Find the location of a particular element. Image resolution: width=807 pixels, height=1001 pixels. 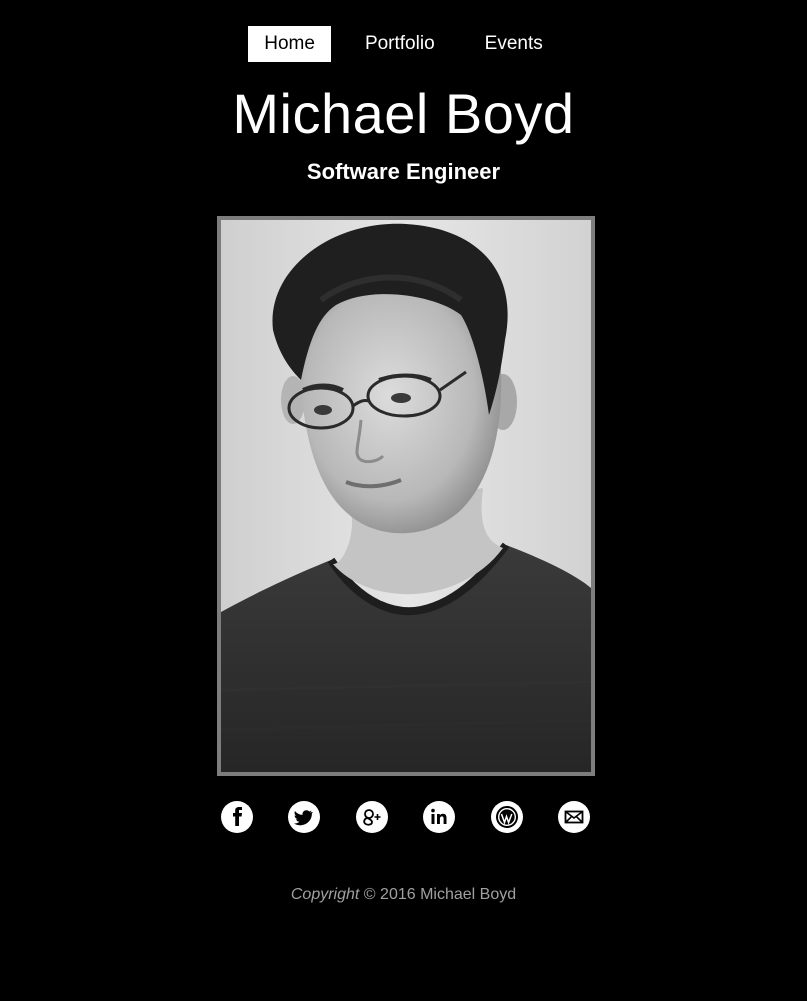

email-icon is located at coordinates (574, 817).